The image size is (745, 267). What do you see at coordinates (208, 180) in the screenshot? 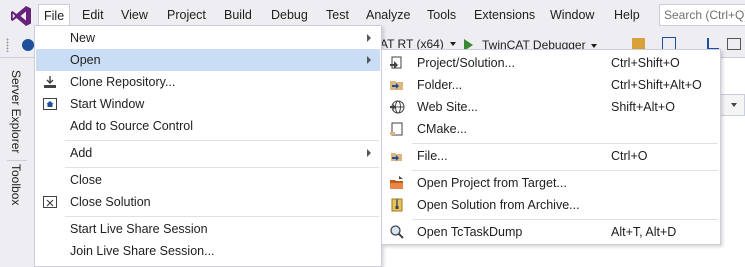
I see `file-menu-item-close: Close` at bounding box center [208, 180].